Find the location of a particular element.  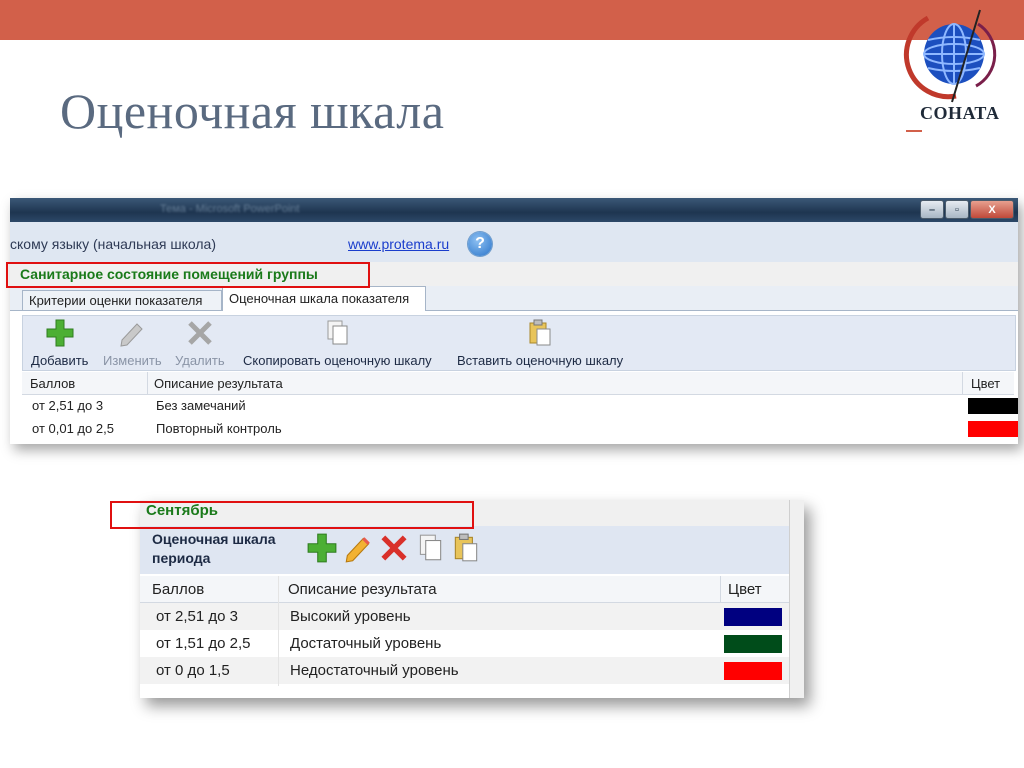

copy-scale-label: Скопировать оценочную шкалу is located at coordinates (337, 360).